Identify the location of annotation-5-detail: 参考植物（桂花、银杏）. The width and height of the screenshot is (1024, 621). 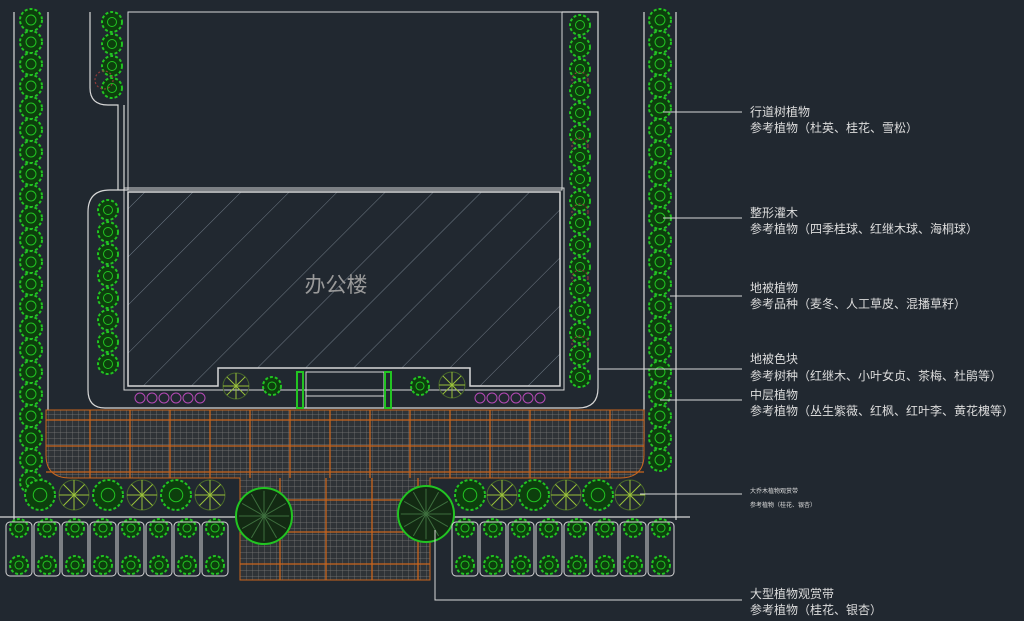
(783, 505).